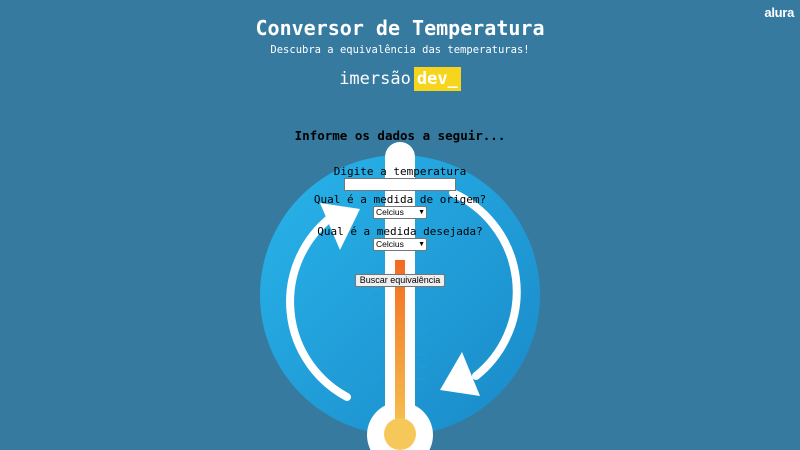 This screenshot has height=450, width=800. I want to click on imersao-dev-logo: imersão dev_, so click(400, 79).